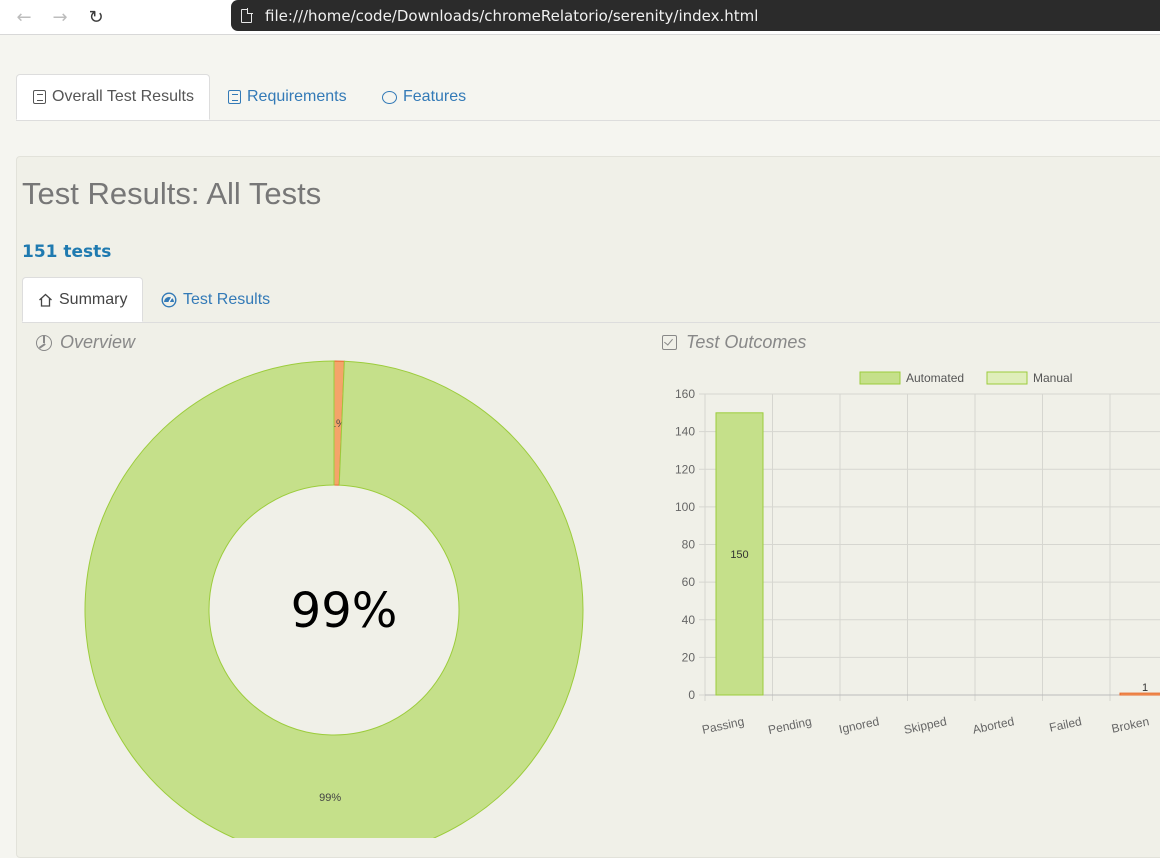 This screenshot has height=858, width=1160. I want to click on donut-center-label: 99%, so click(344, 611).